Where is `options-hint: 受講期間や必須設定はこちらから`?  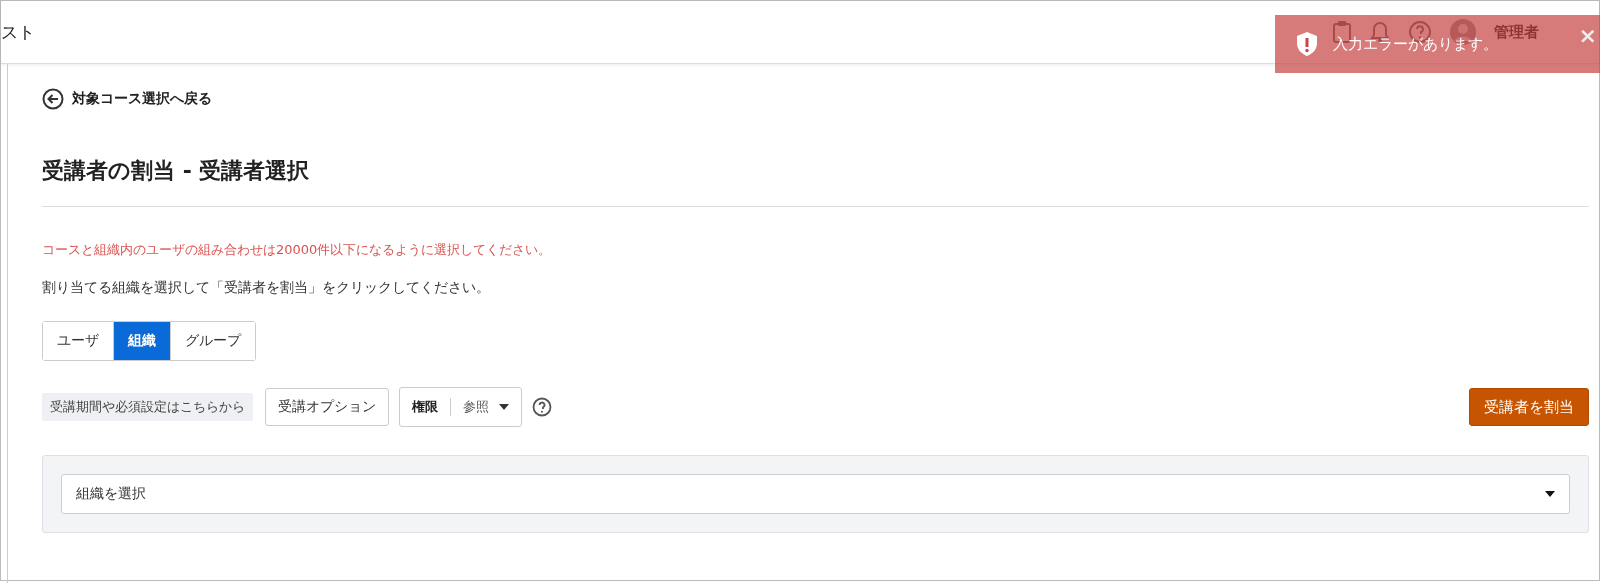
options-hint: 受講期間や必須設定はこちらから is located at coordinates (147, 407).